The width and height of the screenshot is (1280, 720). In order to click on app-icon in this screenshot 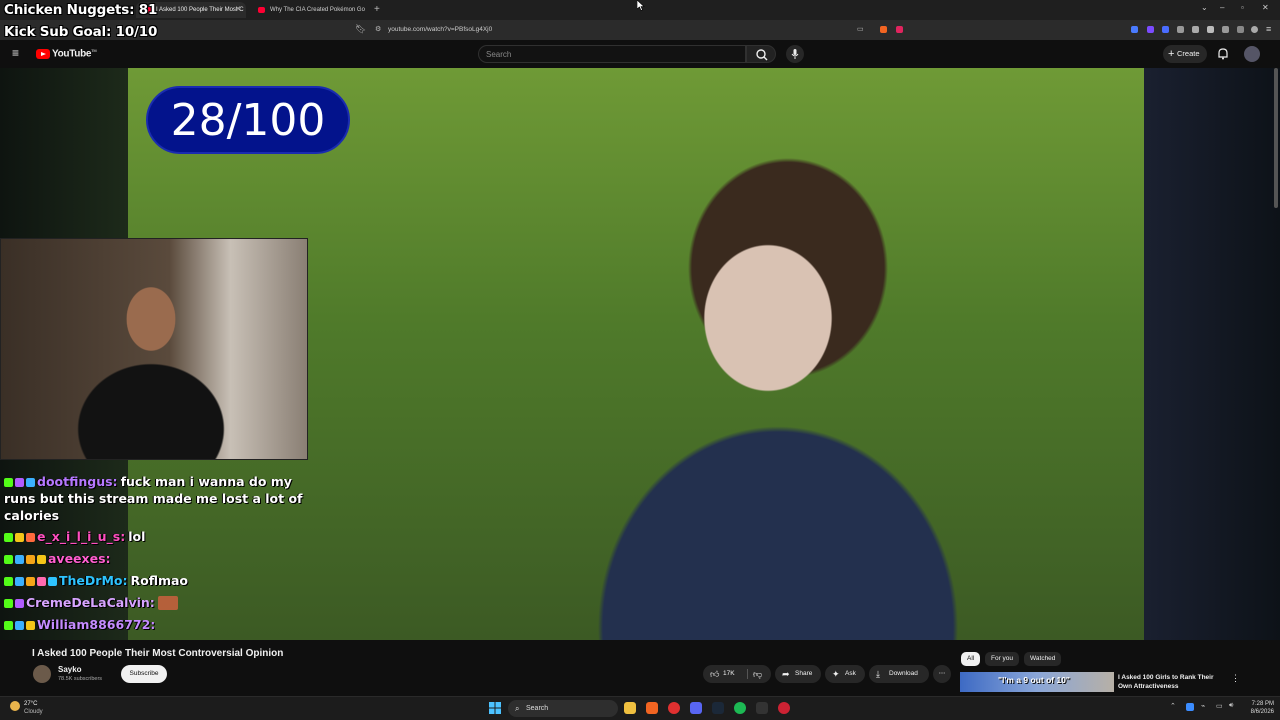, I will do `click(784, 708)`.